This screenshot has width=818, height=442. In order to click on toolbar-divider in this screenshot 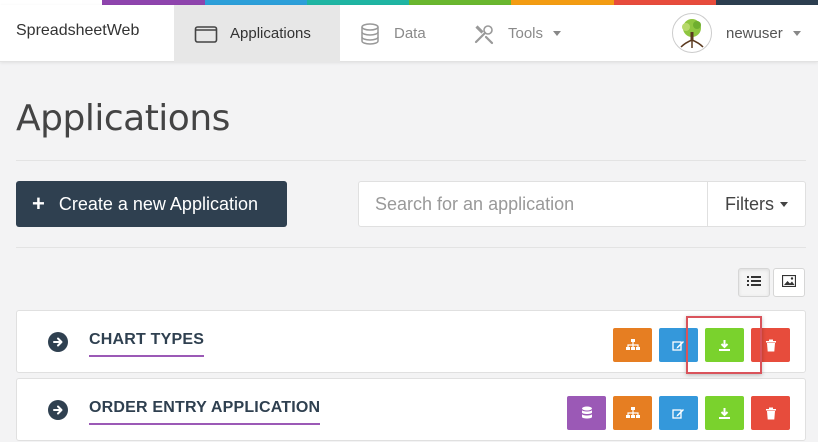, I will do `click(411, 247)`.